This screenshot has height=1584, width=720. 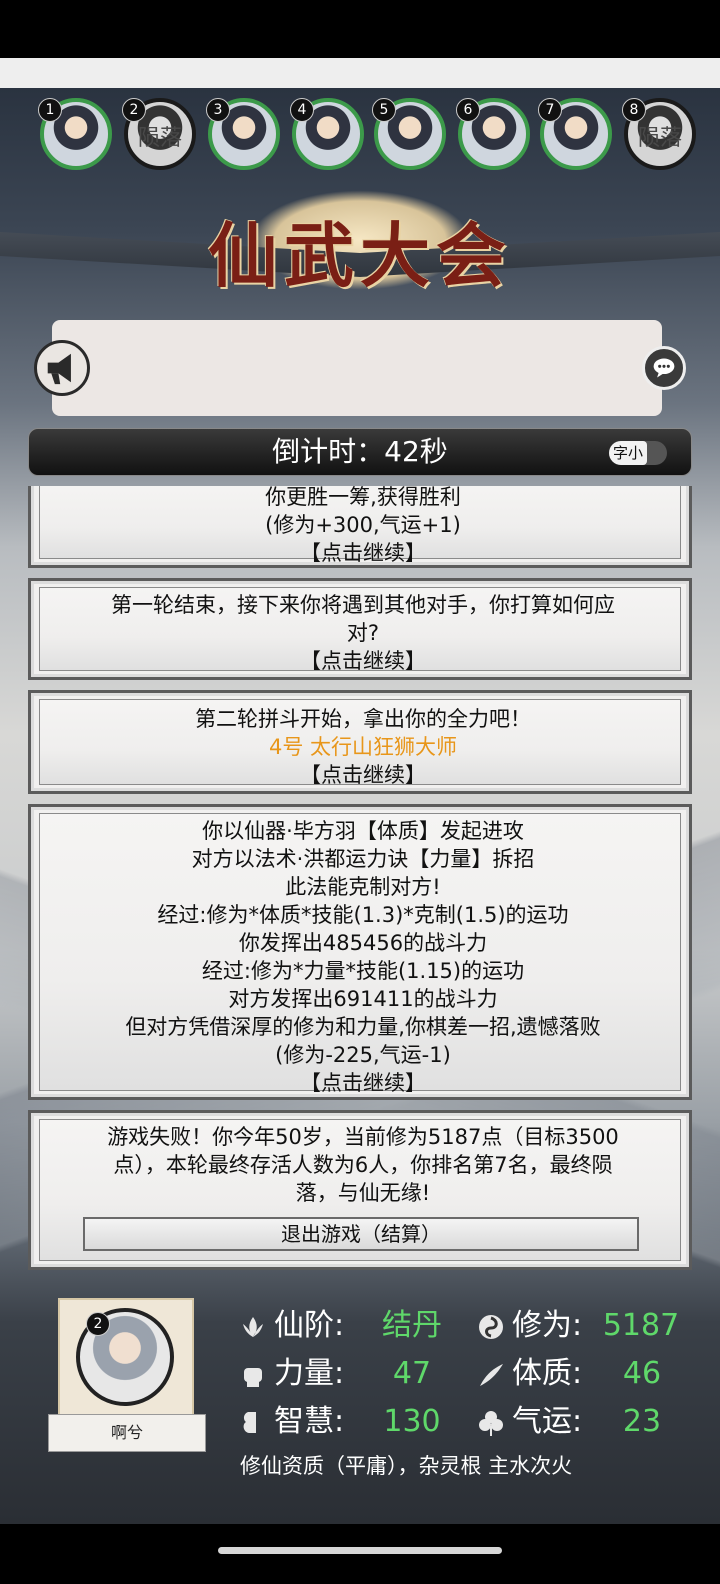 I want to click on stat-cultivation: 修为:, so click(x=529, y=1326).